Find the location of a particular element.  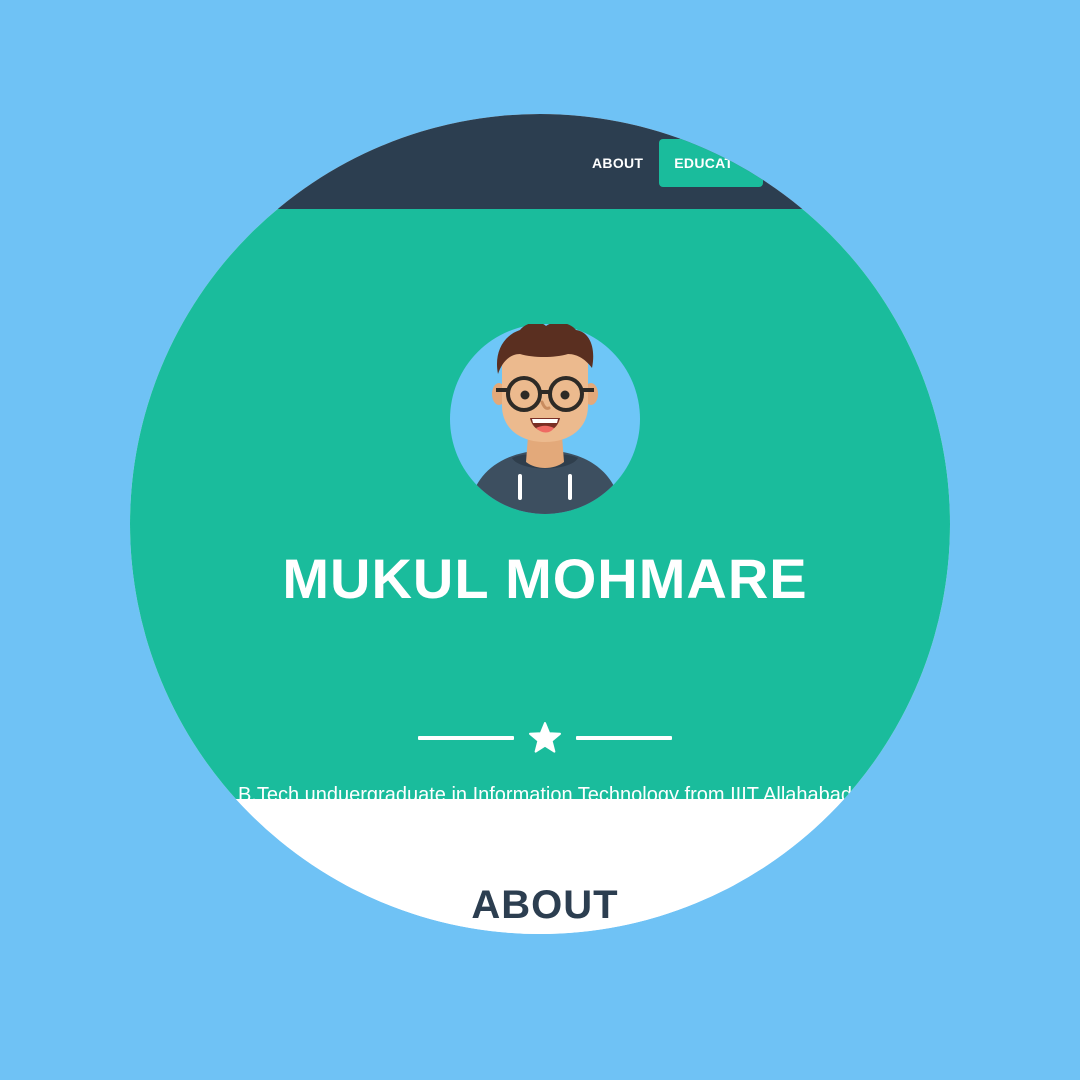

avatar-icon is located at coordinates (545, 419).